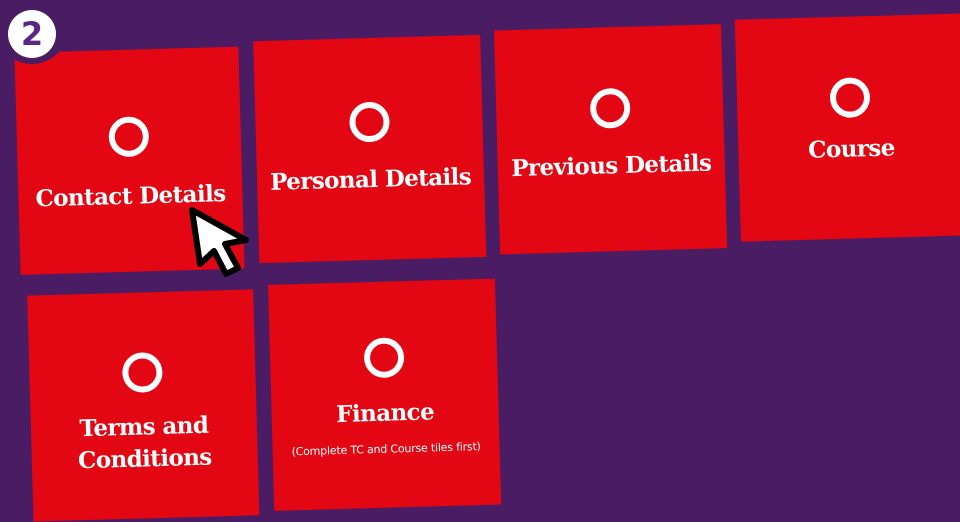 This screenshot has width=960, height=522. What do you see at coordinates (370, 179) in the screenshot?
I see `tile-label: Personal Details` at bounding box center [370, 179].